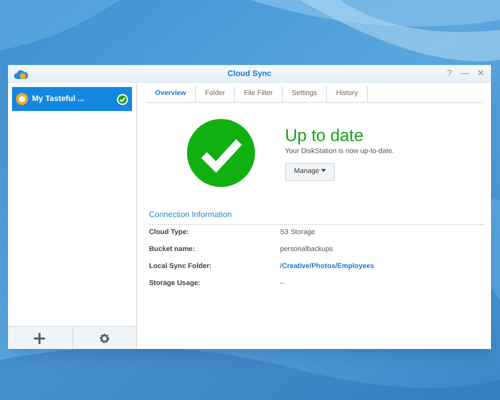 The height and width of the screenshot is (400, 500). I want to click on cloud-icon, so click(21, 74).